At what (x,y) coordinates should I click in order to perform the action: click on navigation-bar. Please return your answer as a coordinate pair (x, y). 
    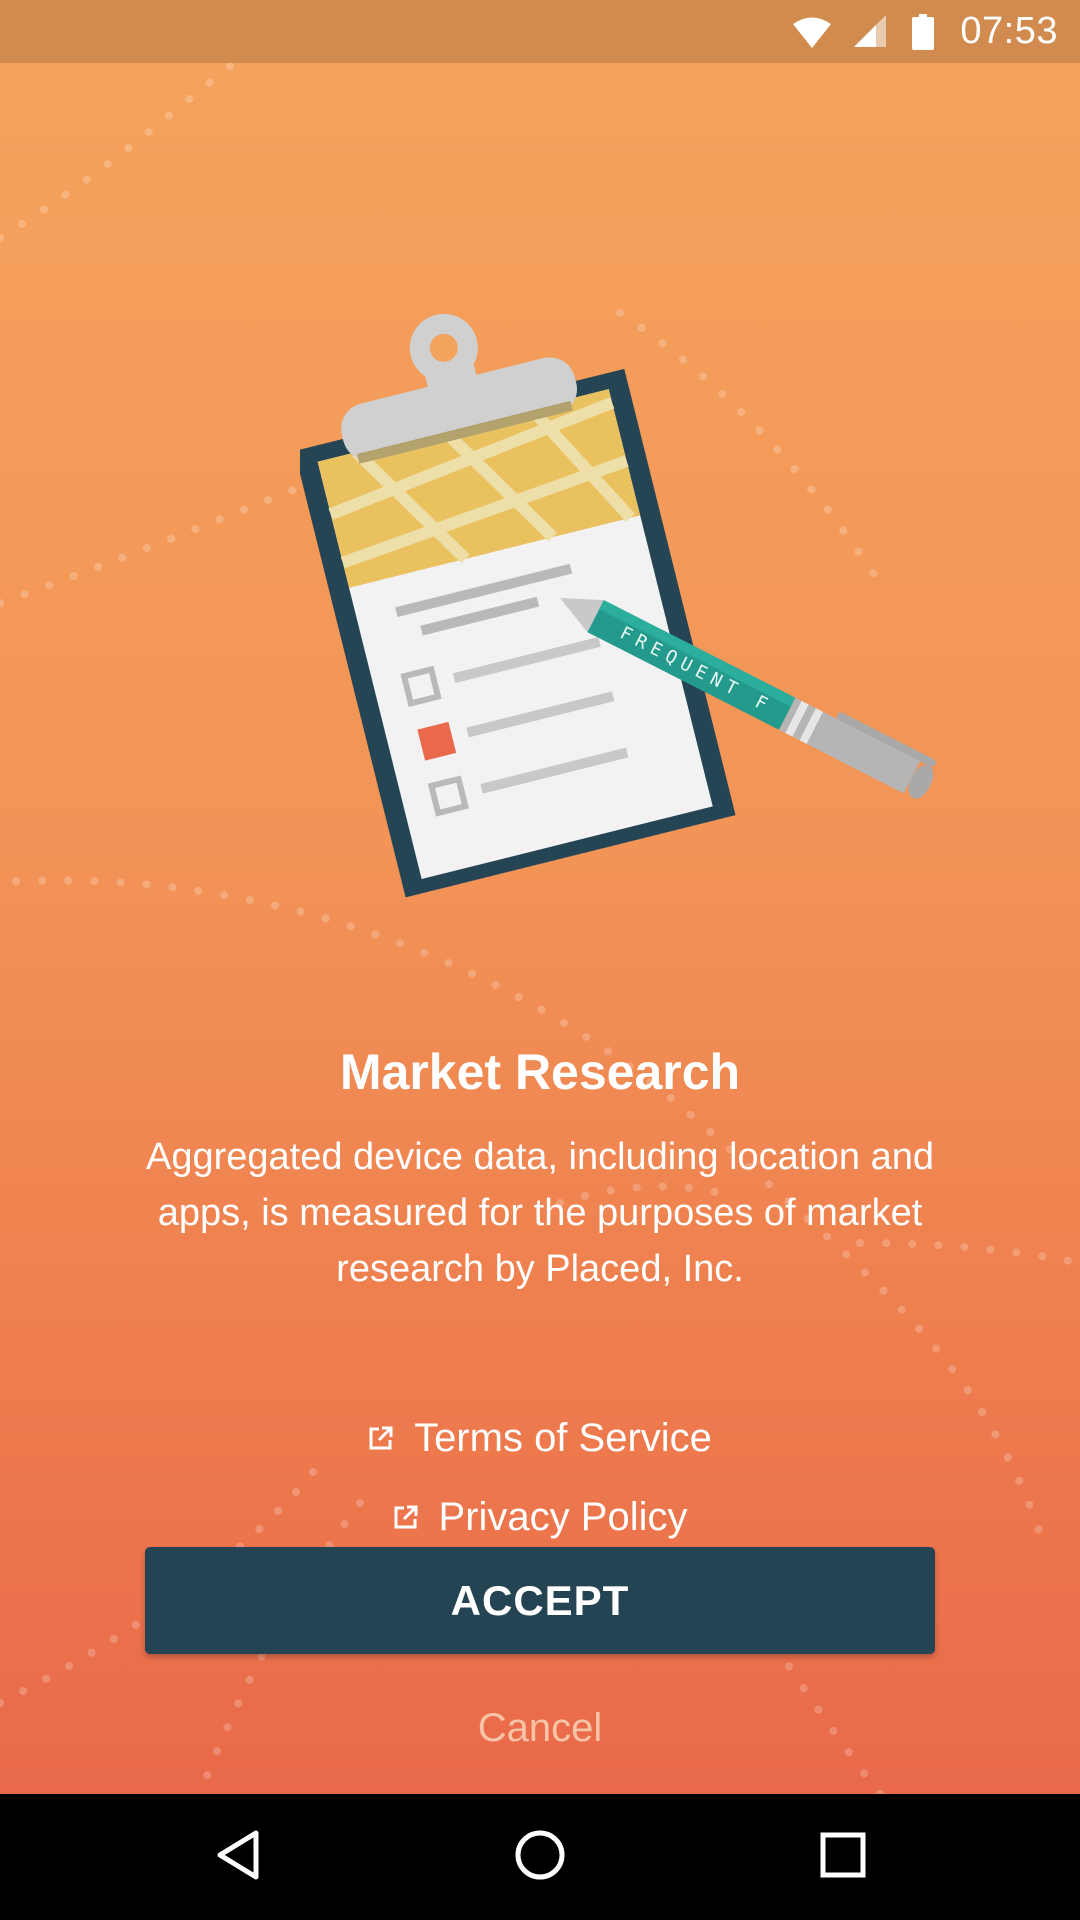
    Looking at the image, I should click on (540, 1857).